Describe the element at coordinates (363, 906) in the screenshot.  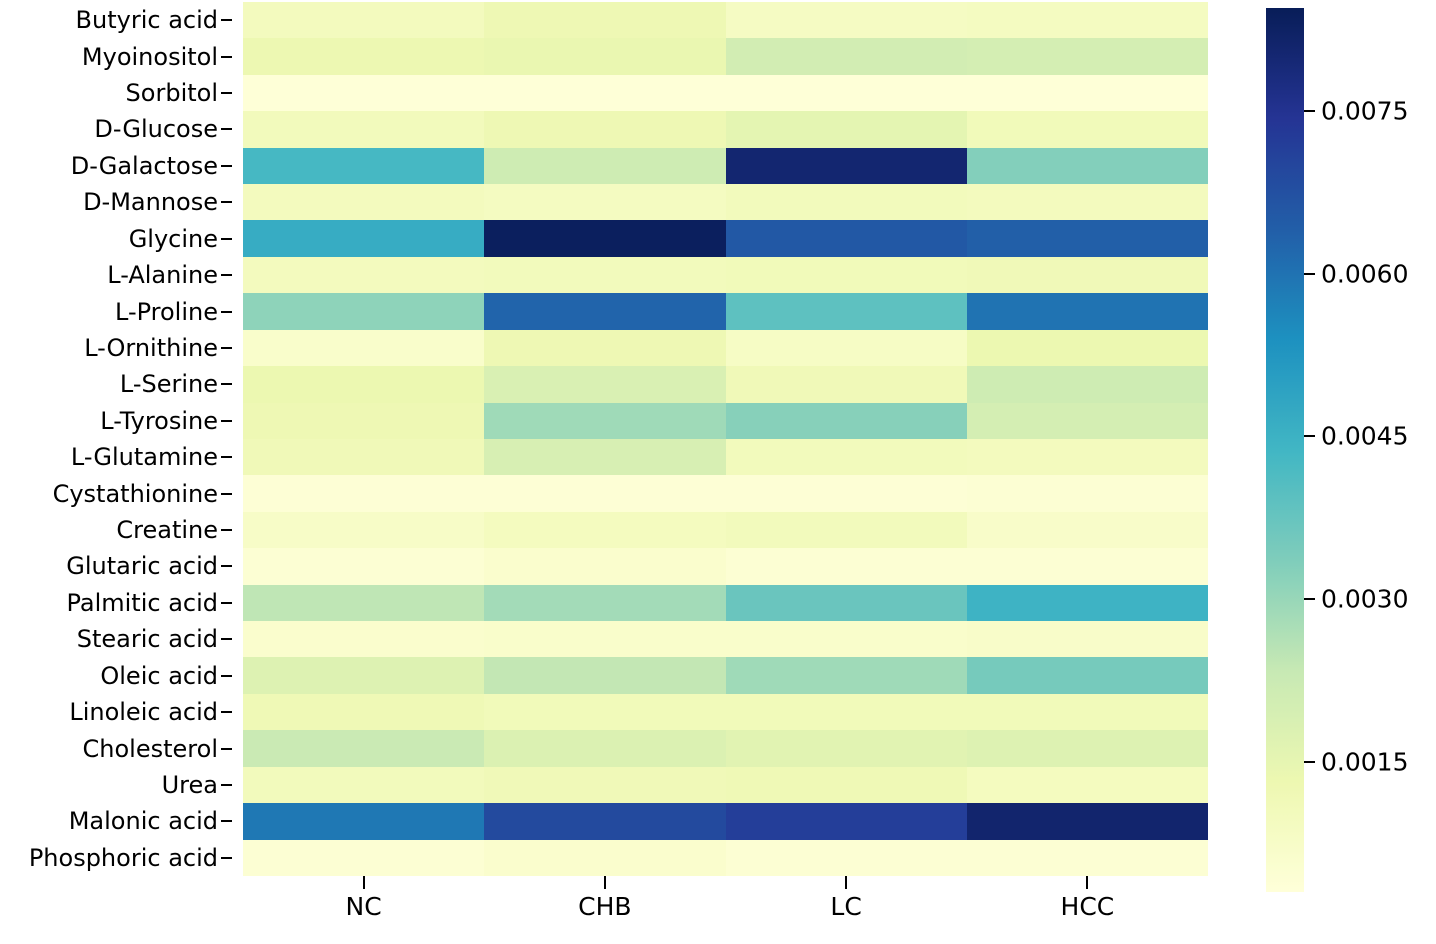
I see `x-axis-label: NC` at that location.